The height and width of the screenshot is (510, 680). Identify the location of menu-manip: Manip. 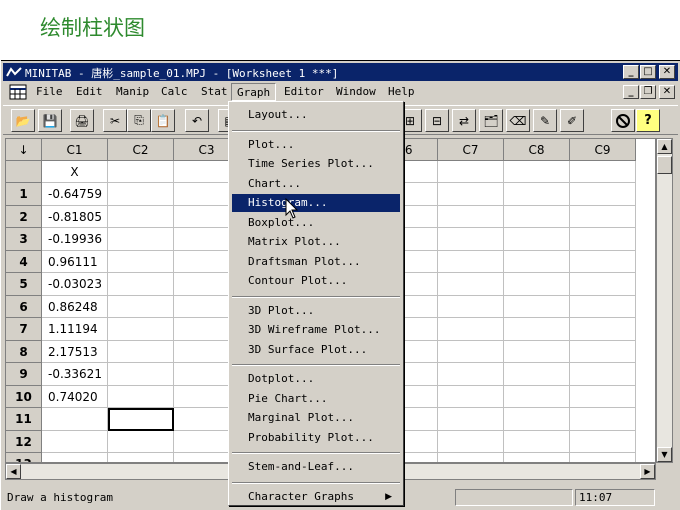
(132, 92).